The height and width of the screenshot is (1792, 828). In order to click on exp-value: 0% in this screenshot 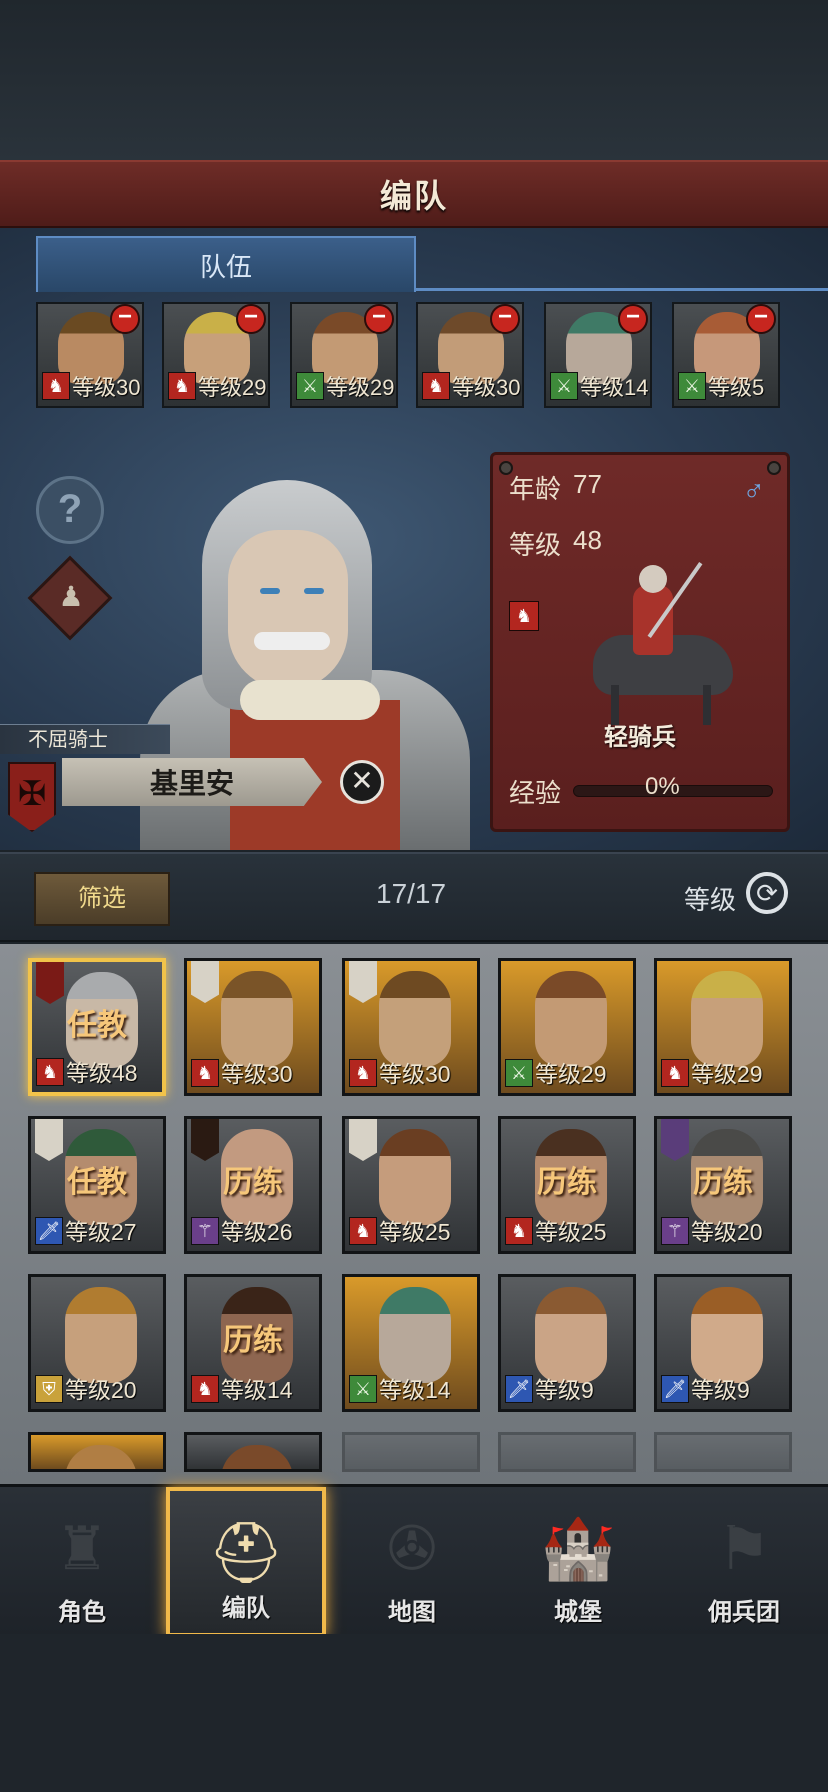, I will do `click(662, 786)`.